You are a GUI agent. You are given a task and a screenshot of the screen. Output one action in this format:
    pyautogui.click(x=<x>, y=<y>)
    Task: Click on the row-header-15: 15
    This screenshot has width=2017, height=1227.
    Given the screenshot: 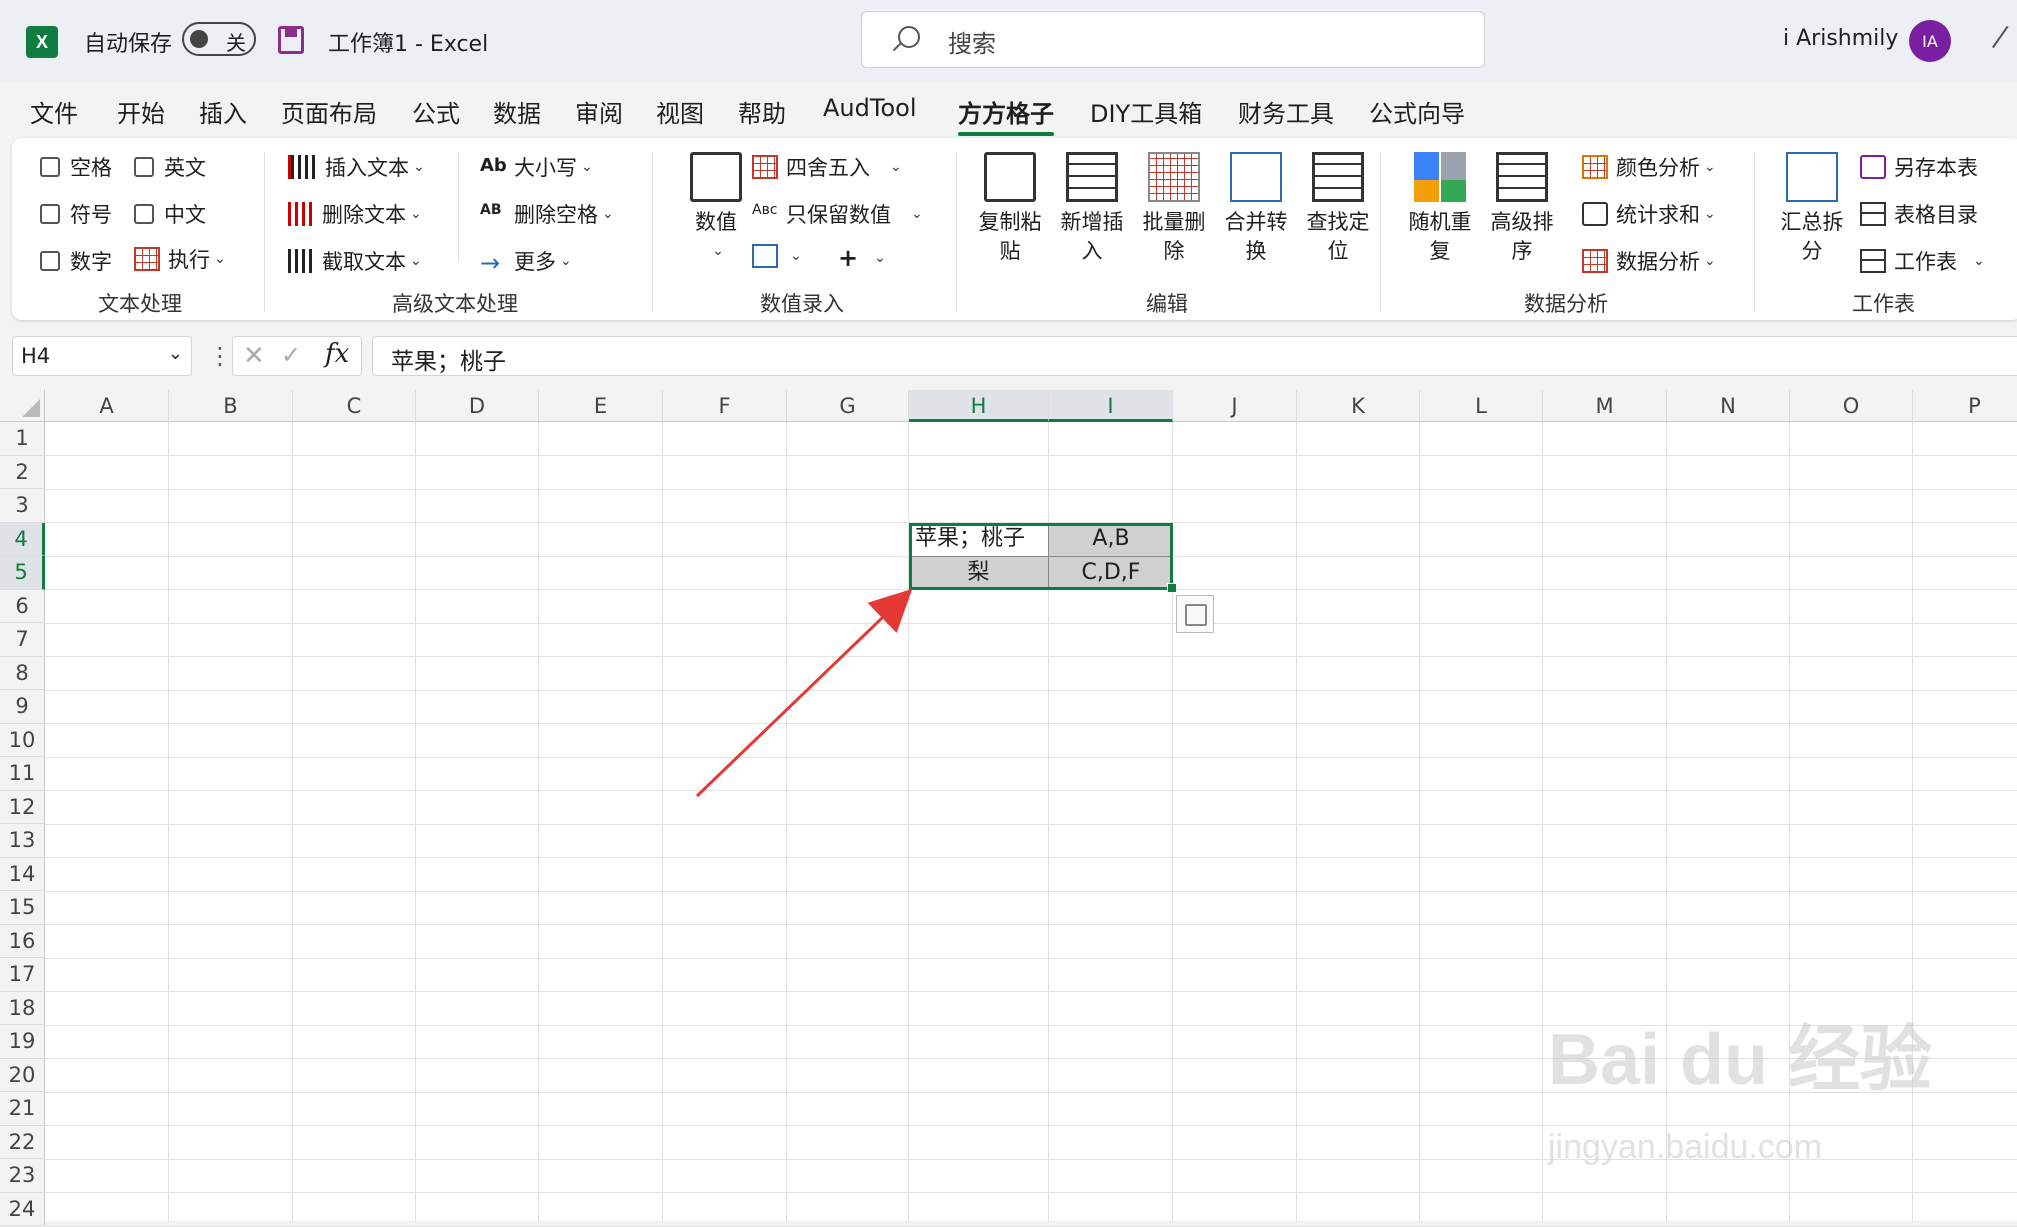 What is the action you would take?
    pyautogui.click(x=22, y=908)
    